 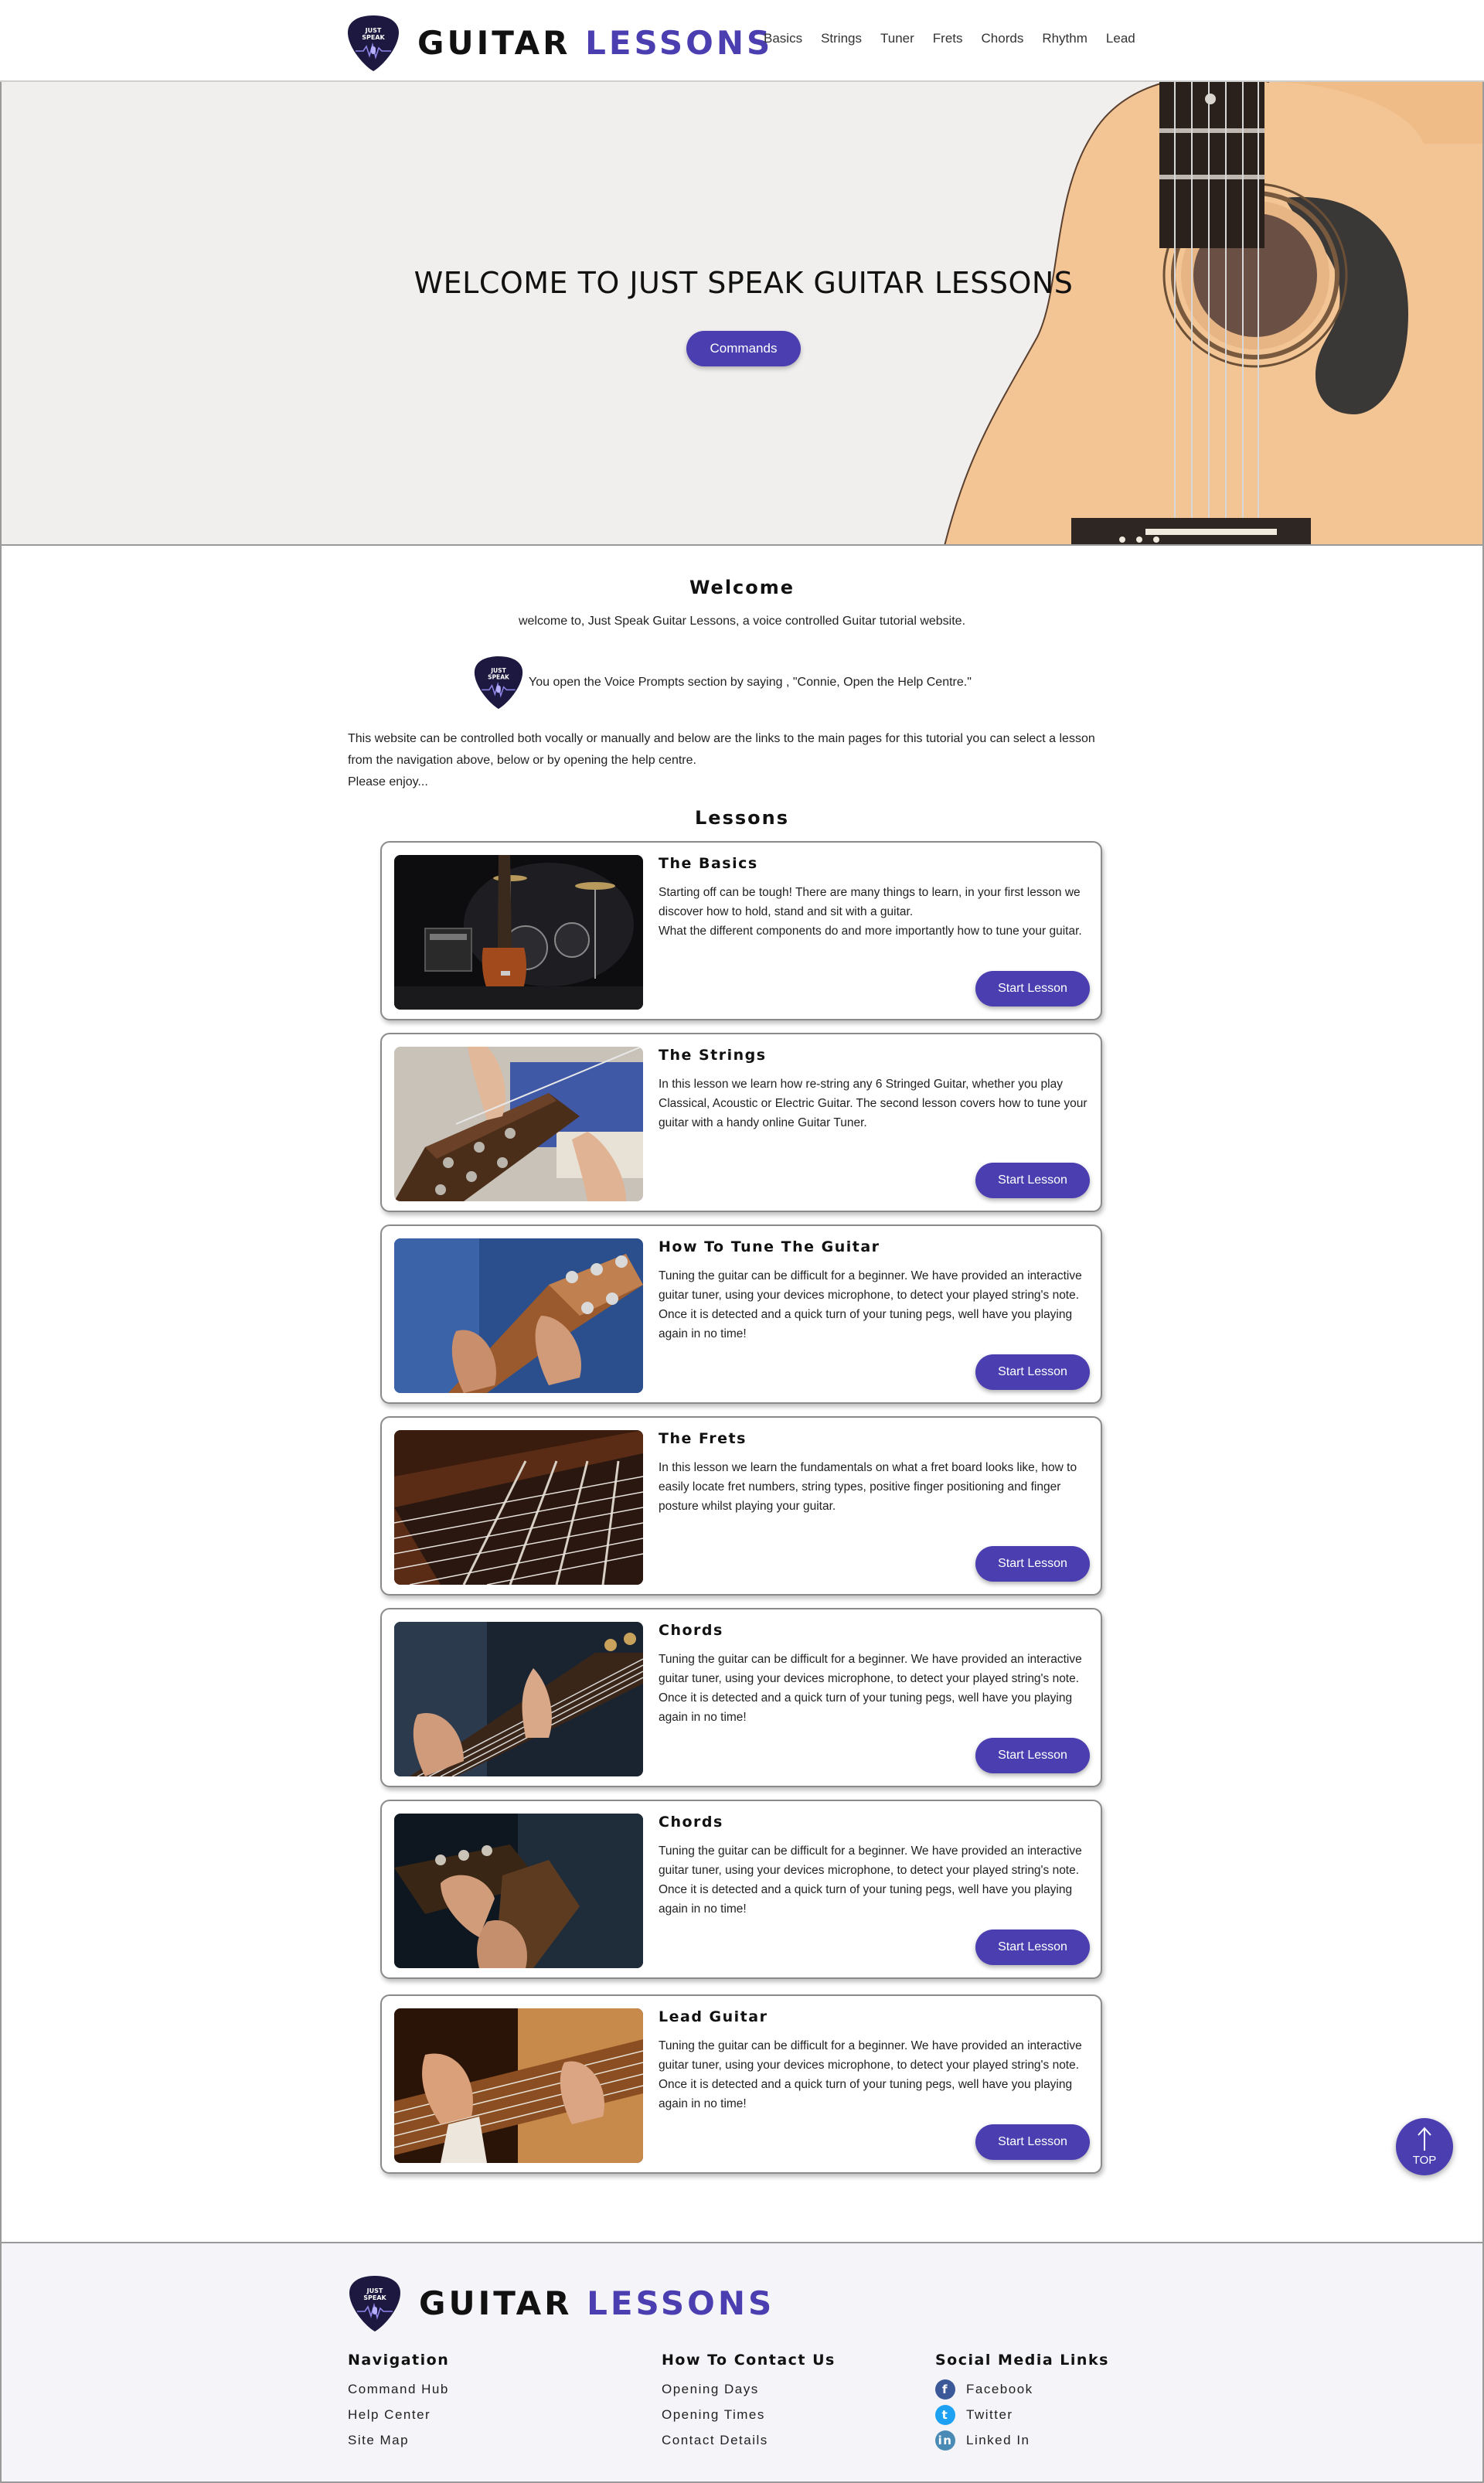 I want to click on nav-tuner: Tuner, so click(x=897, y=38).